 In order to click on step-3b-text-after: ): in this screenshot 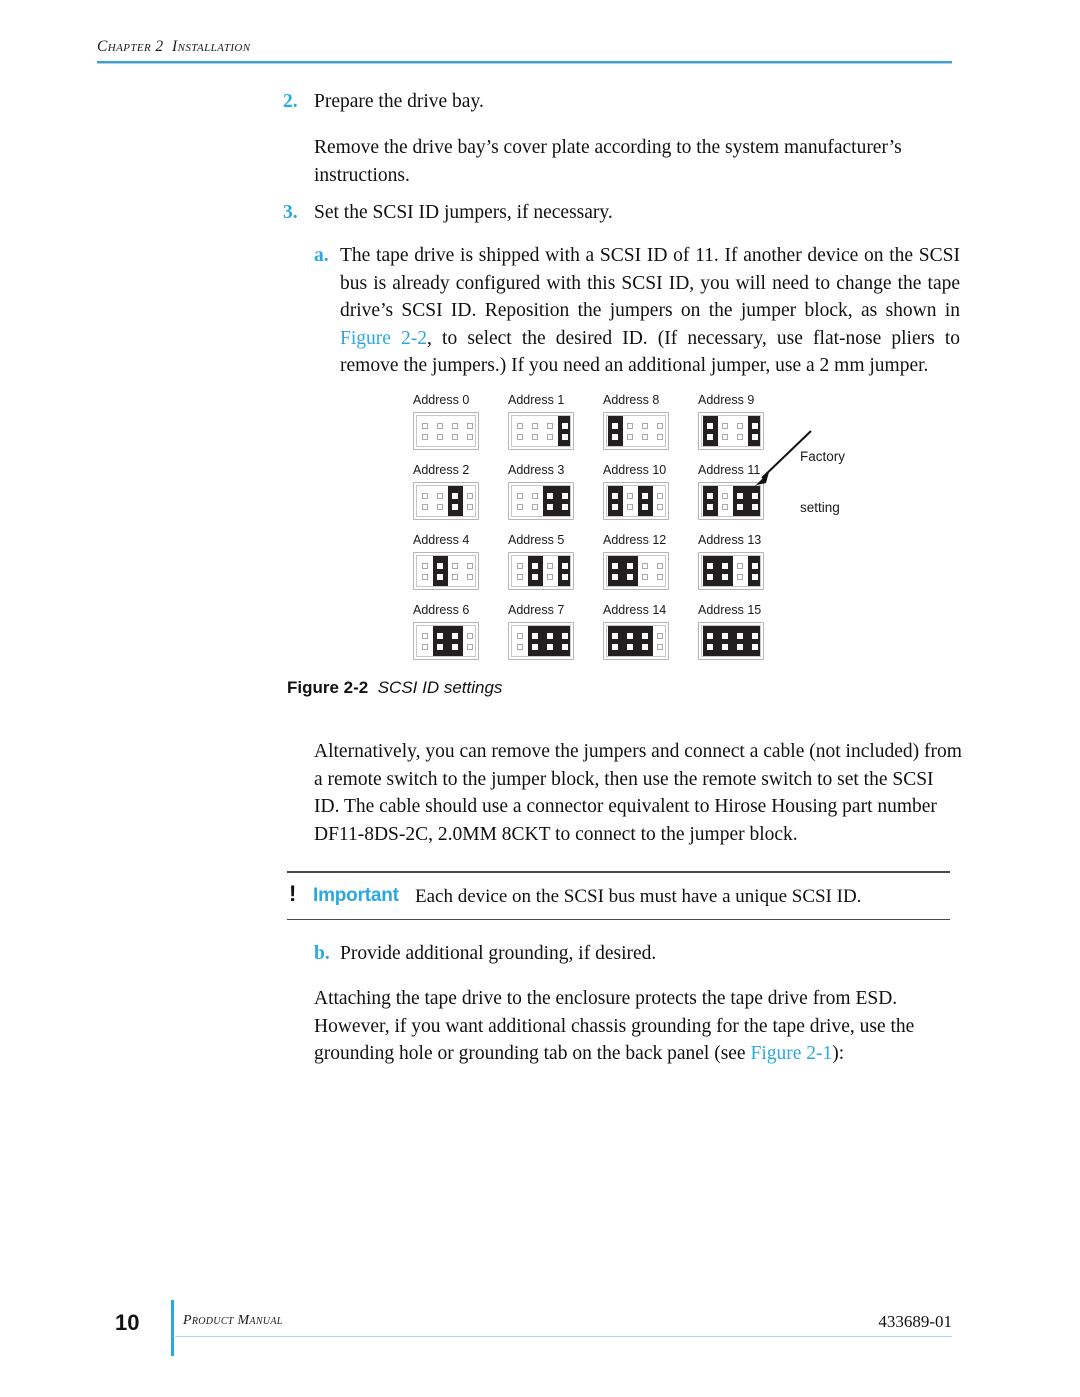, I will do `click(838, 1053)`.